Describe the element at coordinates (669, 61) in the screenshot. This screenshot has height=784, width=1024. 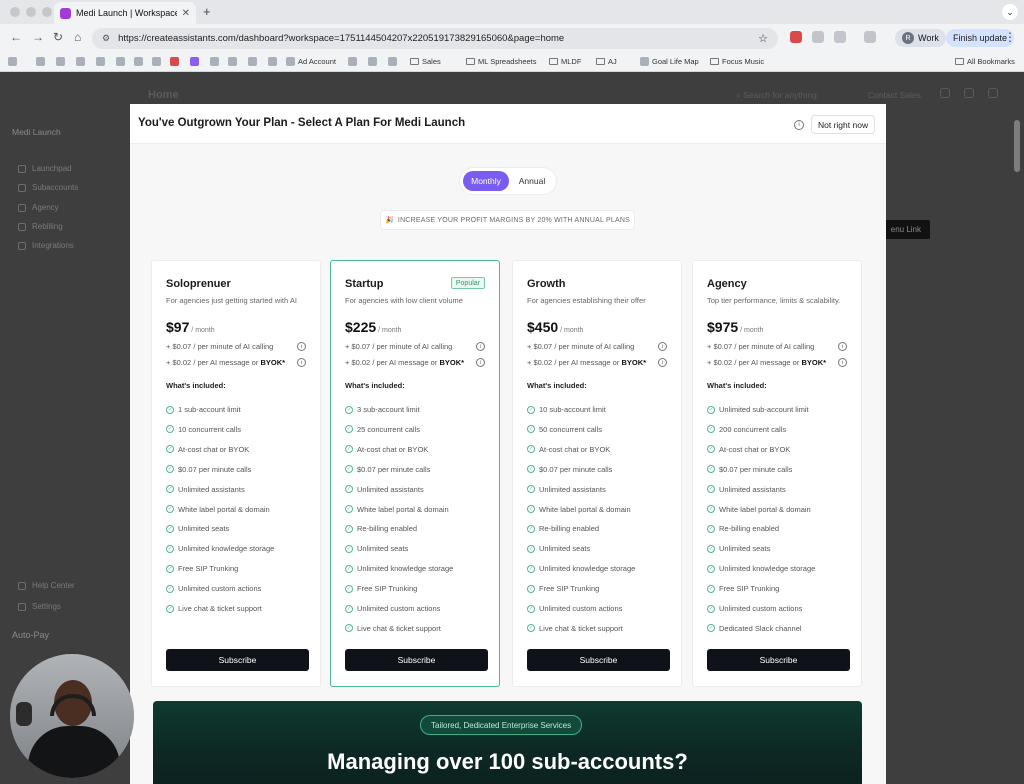
I see `bookmark-goal-life-map: Goal Life Map` at that location.